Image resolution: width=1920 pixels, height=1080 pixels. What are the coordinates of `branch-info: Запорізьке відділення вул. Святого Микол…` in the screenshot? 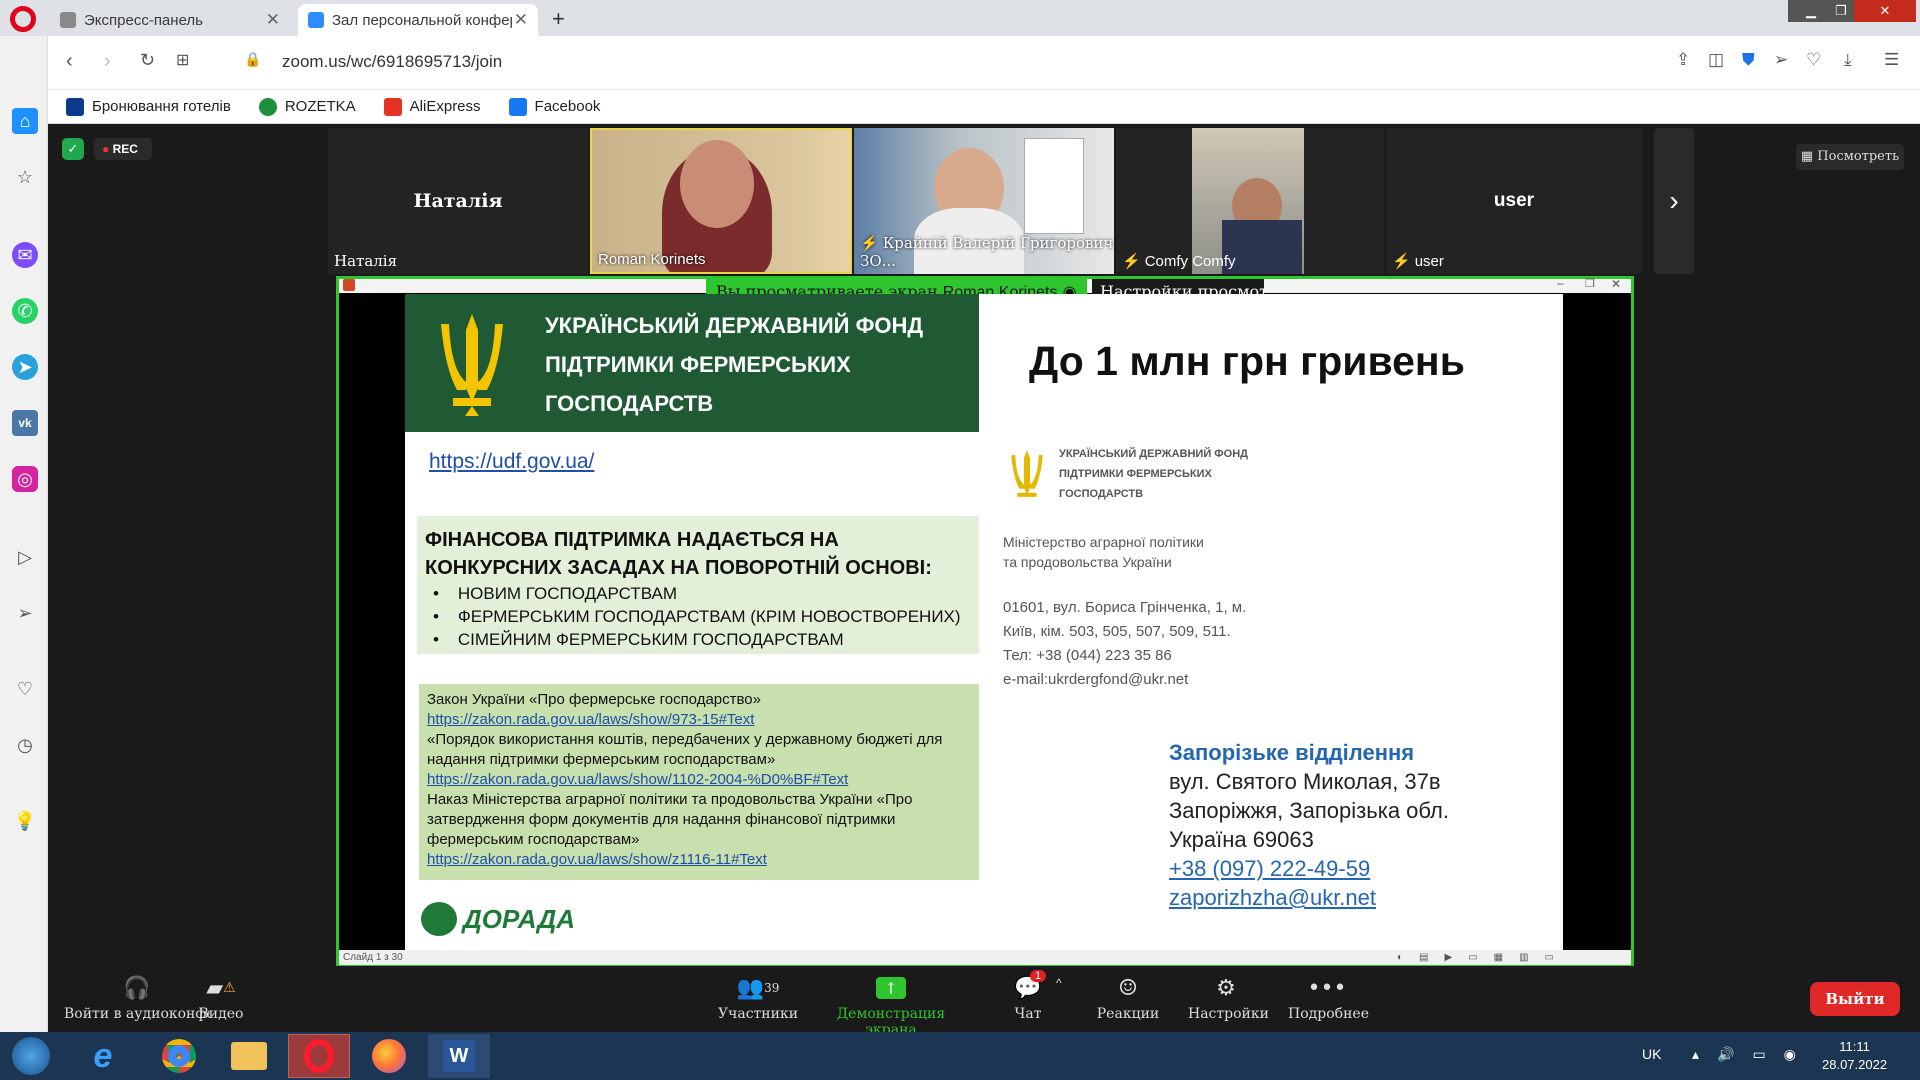 It's located at (1309, 826).